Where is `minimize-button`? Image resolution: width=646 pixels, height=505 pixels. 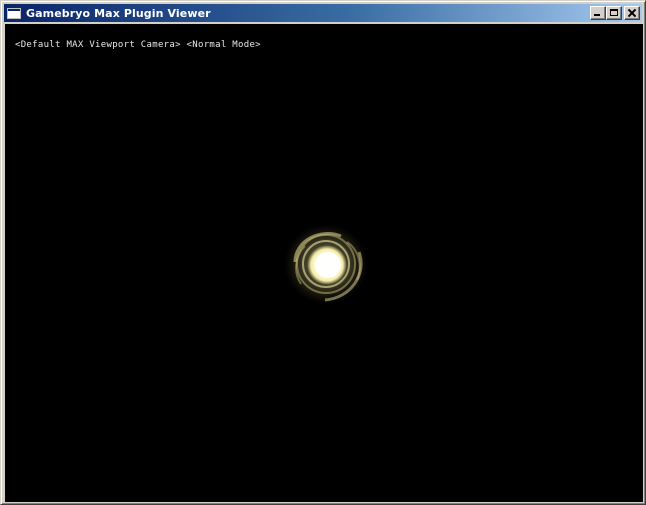 minimize-button is located at coordinates (598, 13).